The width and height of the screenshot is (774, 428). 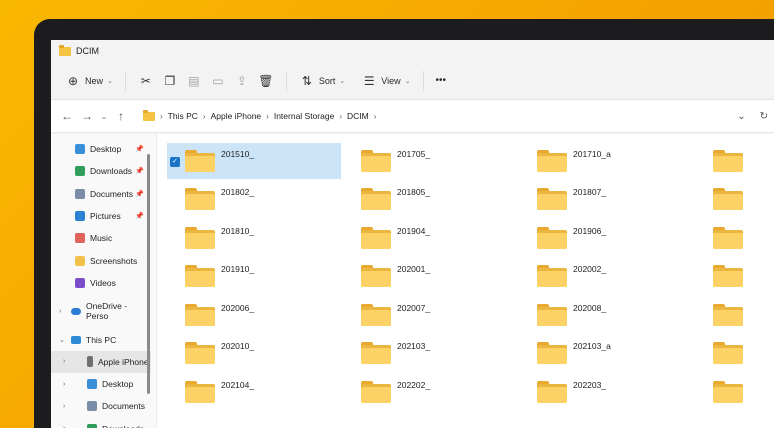 I want to click on refresh-icon: ↻, so click(x=764, y=116).